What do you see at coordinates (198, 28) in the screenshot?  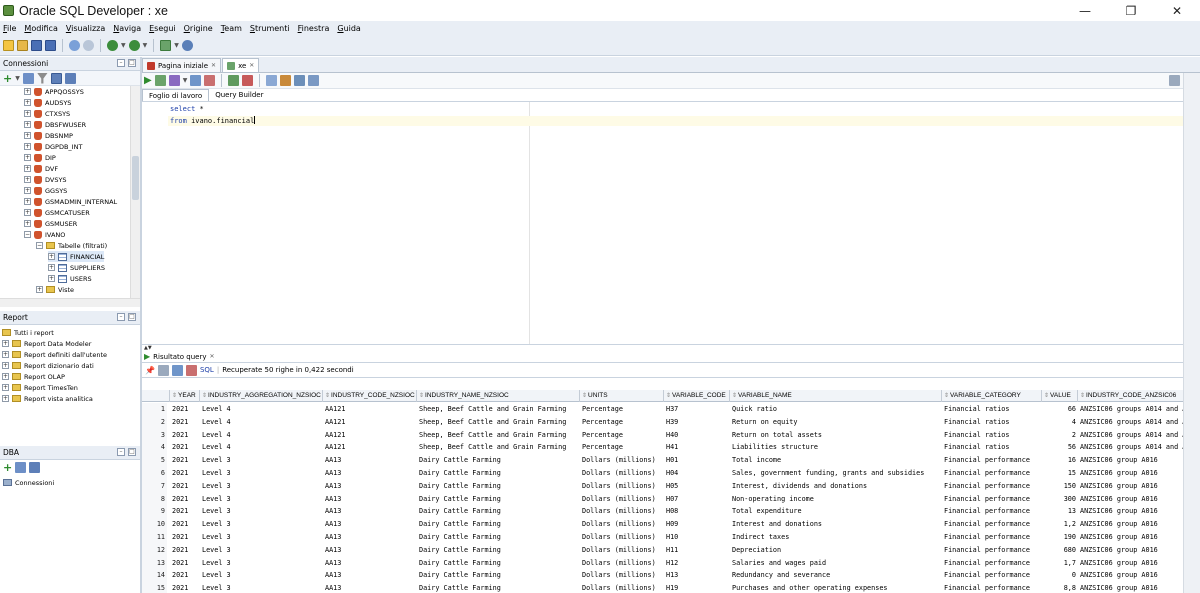 I see `menu-origine: Origine` at bounding box center [198, 28].